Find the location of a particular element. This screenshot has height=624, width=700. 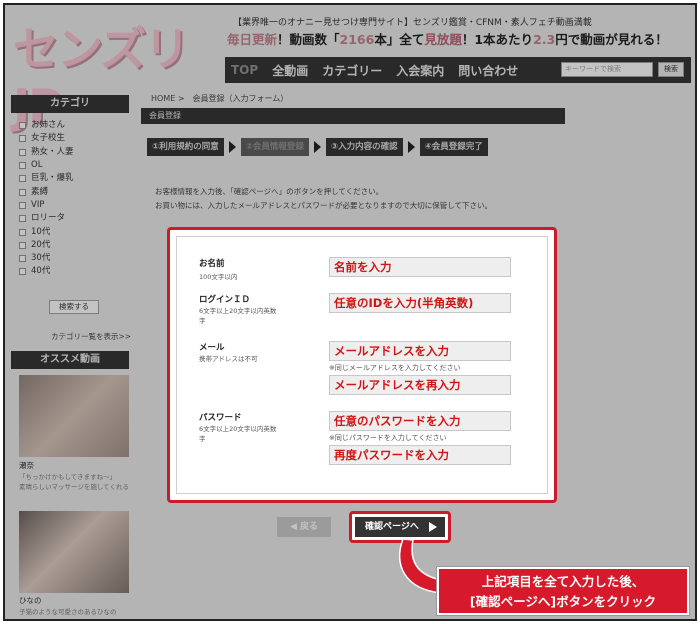

callout-line: [確認ページへ]ボタンをクリック is located at coordinates (563, 601).